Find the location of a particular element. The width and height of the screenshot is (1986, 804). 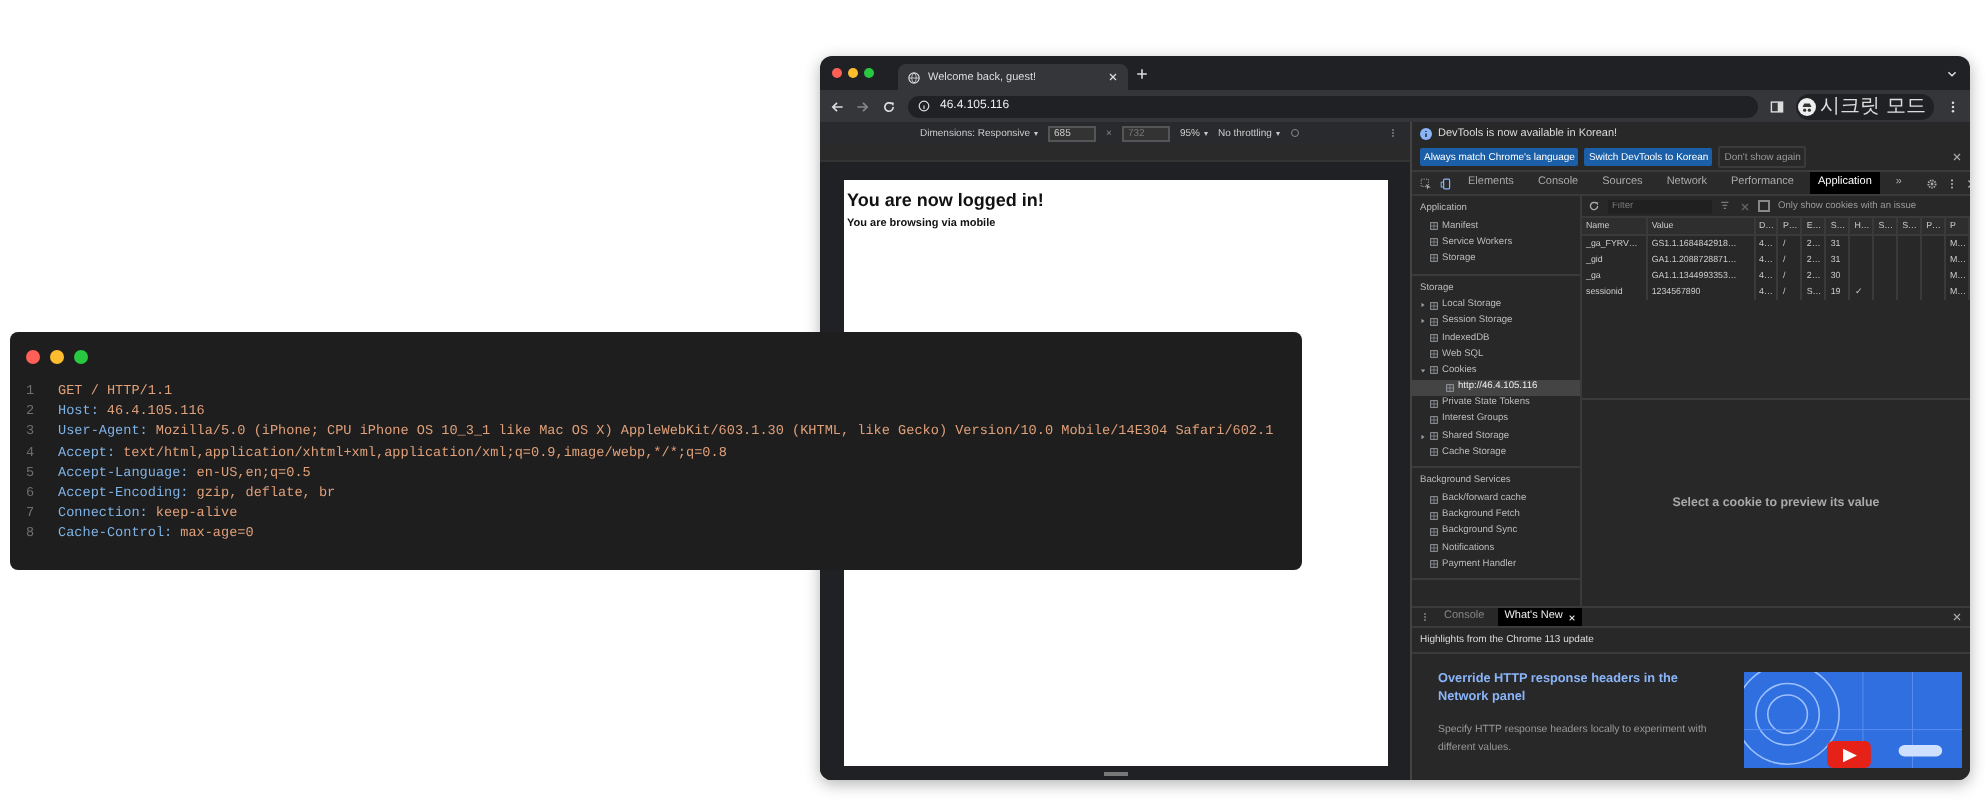

inspect-icon is located at coordinates (1426, 183).